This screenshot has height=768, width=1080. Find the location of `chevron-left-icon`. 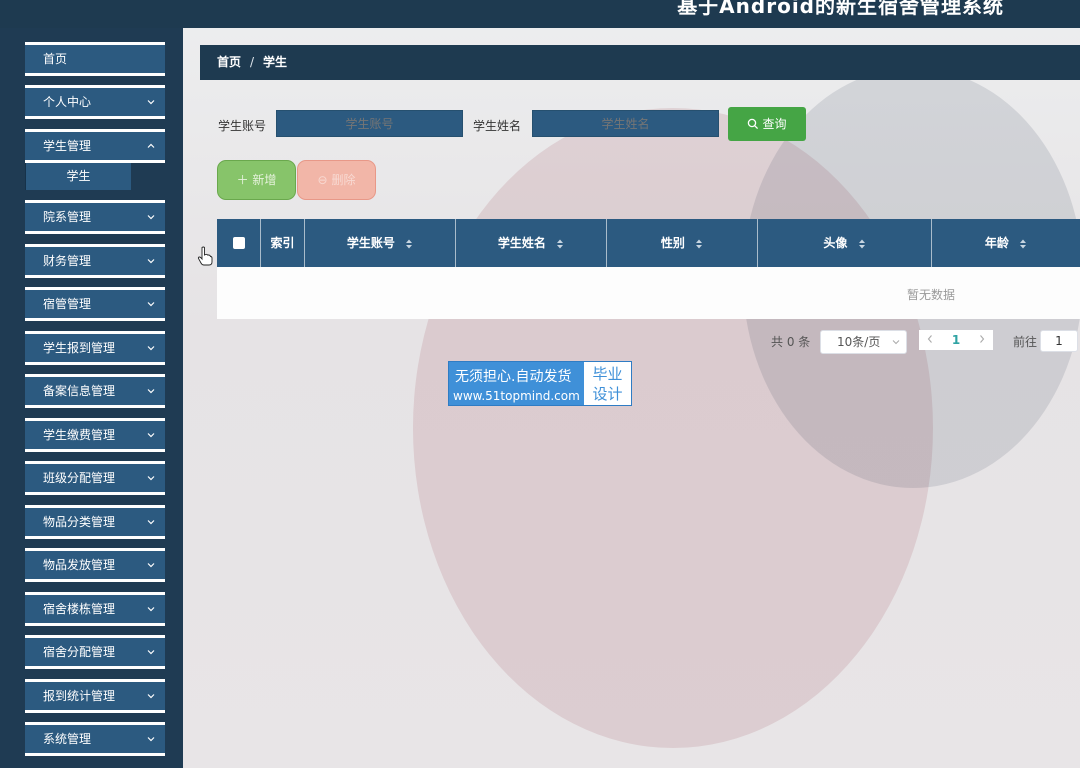

chevron-left-icon is located at coordinates (929, 339).